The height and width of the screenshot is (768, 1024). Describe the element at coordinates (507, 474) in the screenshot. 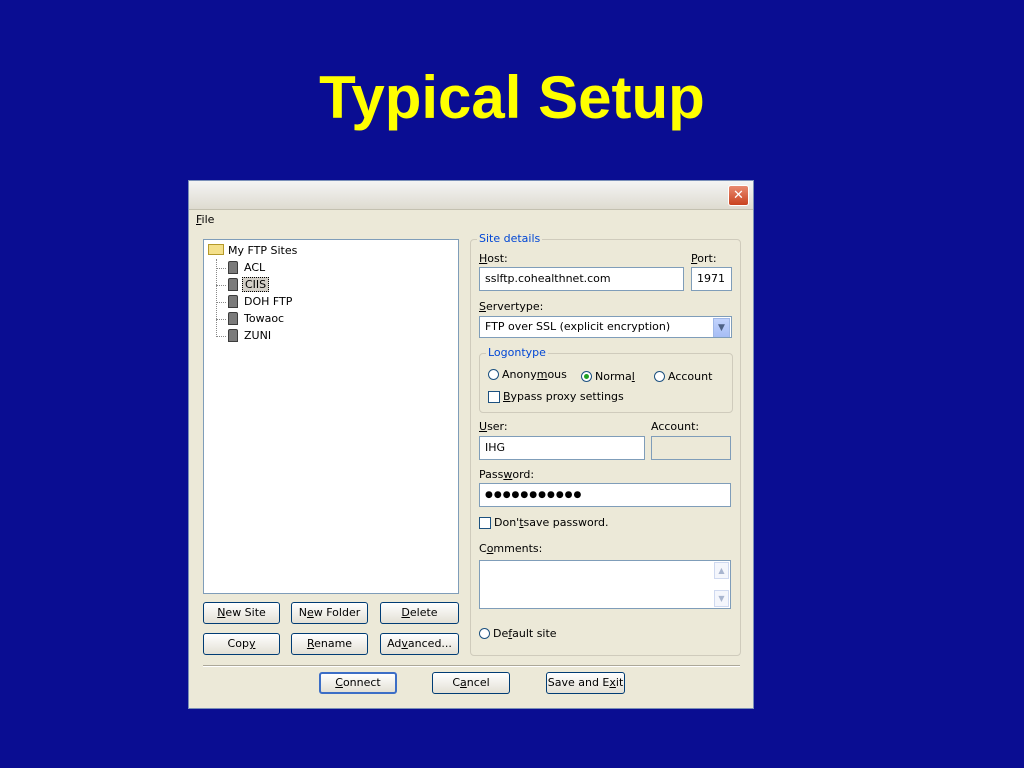

I see `password-label: Password:` at that location.